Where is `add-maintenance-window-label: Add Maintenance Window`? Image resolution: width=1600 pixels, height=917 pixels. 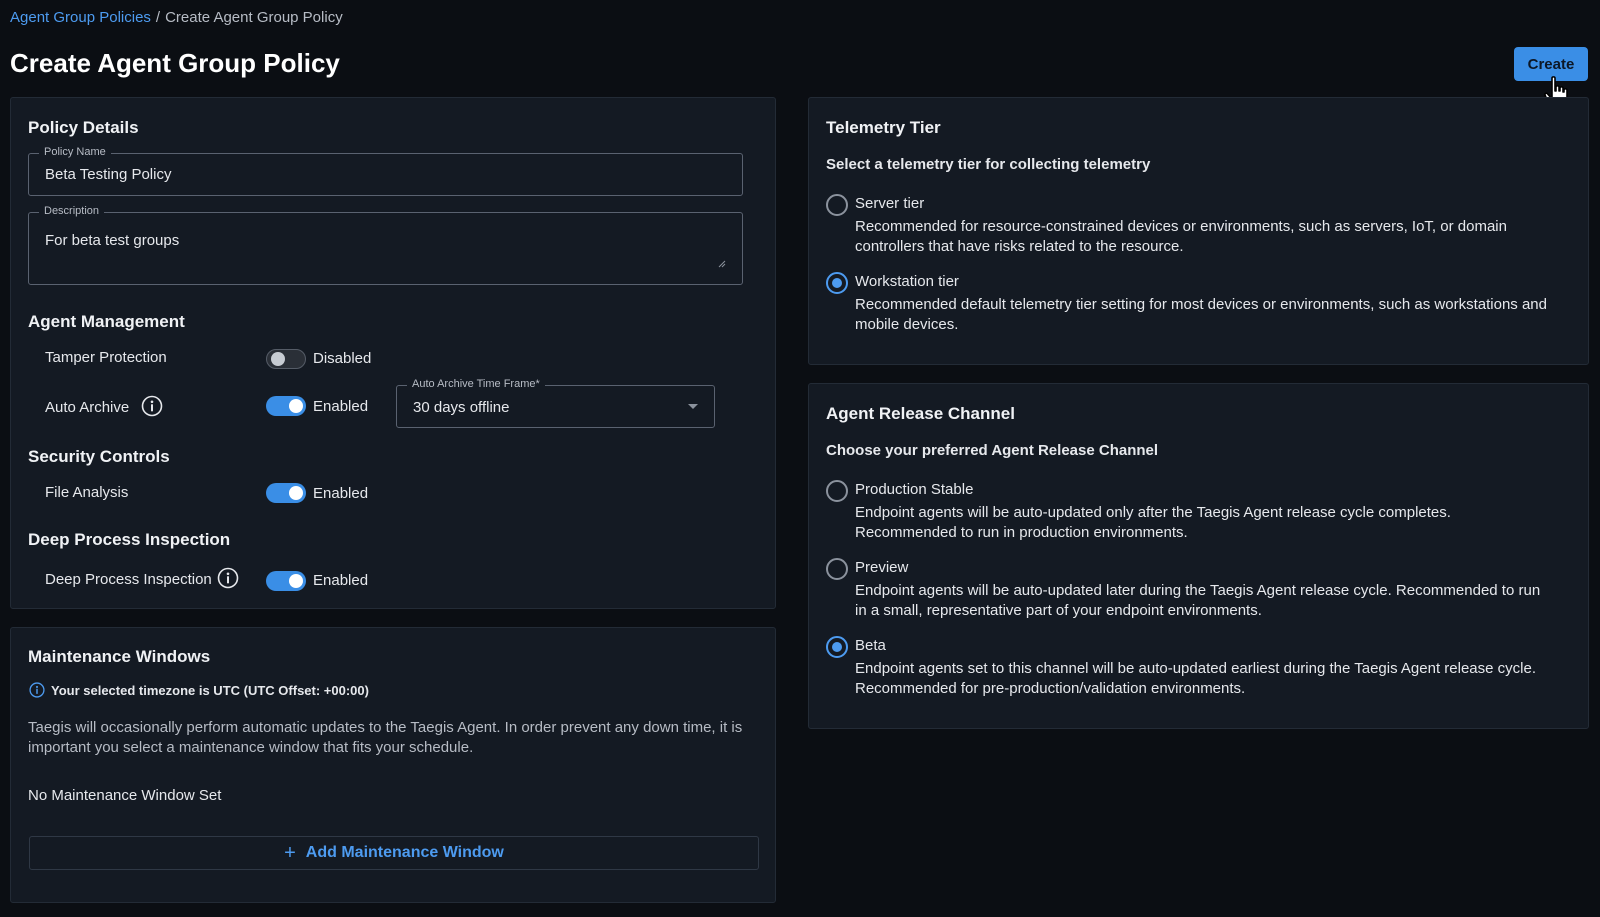 add-maintenance-window-label: Add Maintenance Window is located at coordinates (404, 852).